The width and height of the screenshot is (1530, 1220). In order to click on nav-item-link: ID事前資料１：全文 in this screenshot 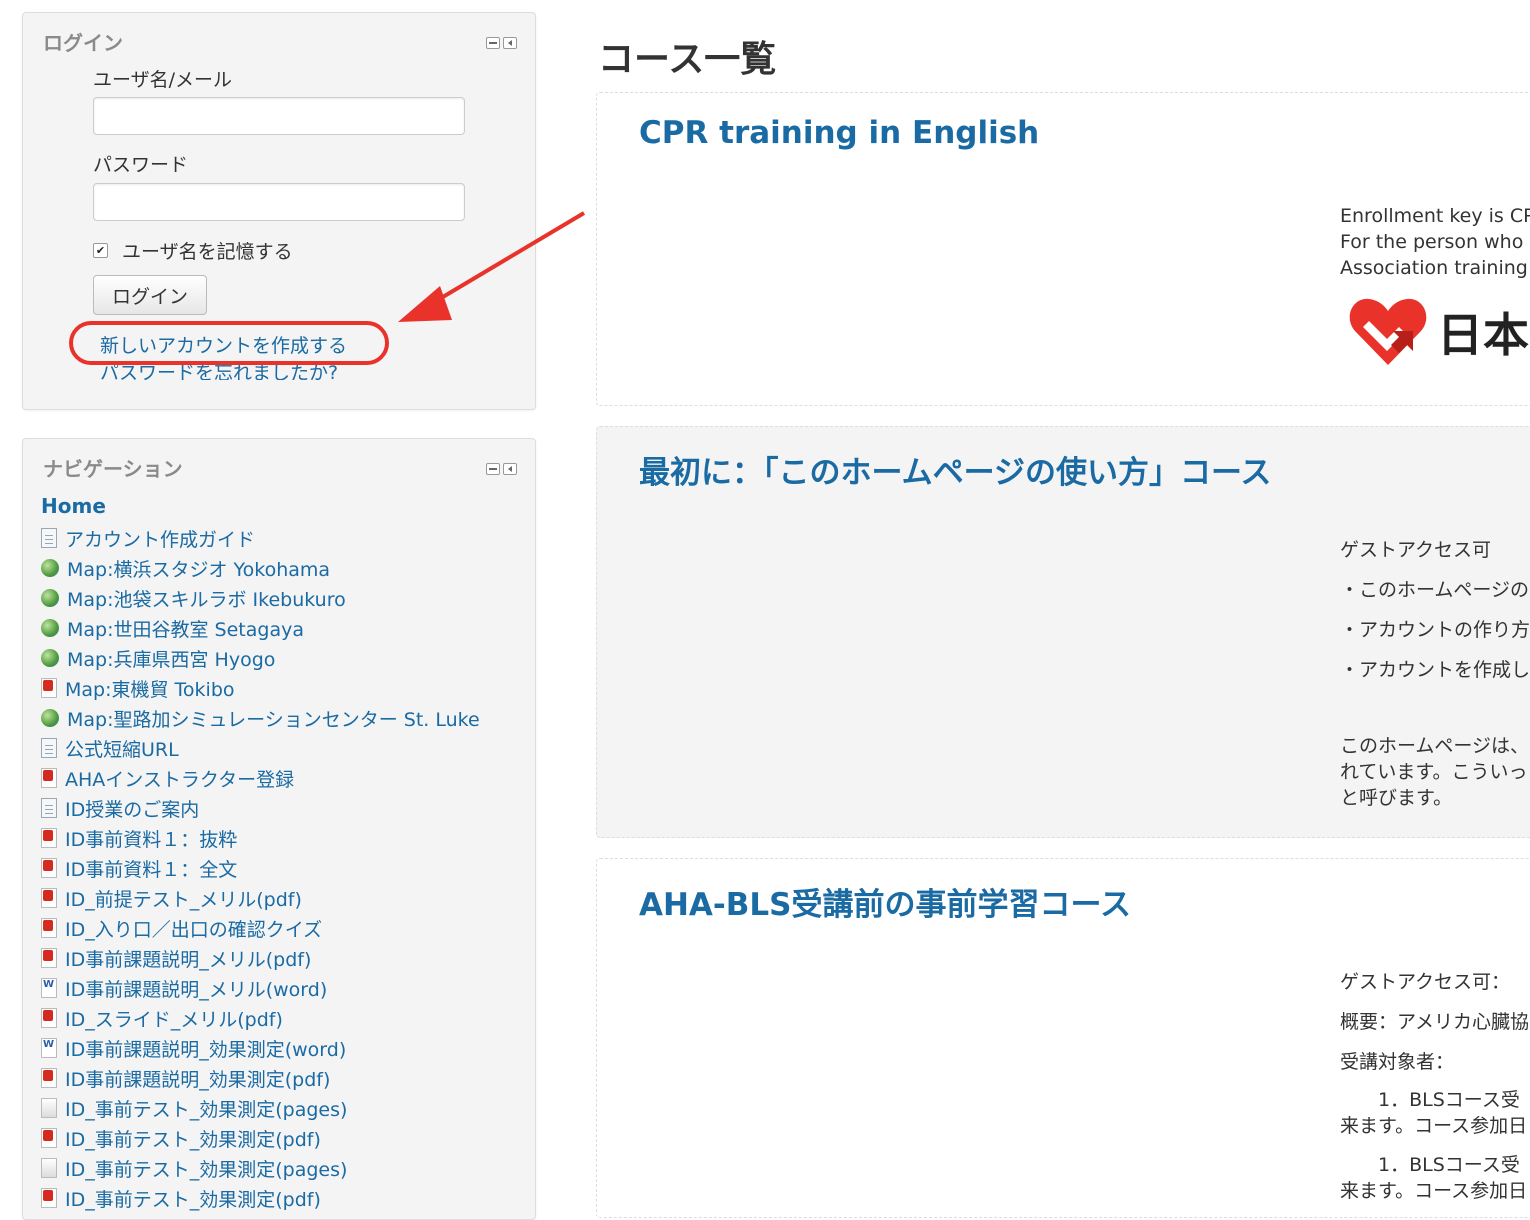, I will do `click(151, 868)`.